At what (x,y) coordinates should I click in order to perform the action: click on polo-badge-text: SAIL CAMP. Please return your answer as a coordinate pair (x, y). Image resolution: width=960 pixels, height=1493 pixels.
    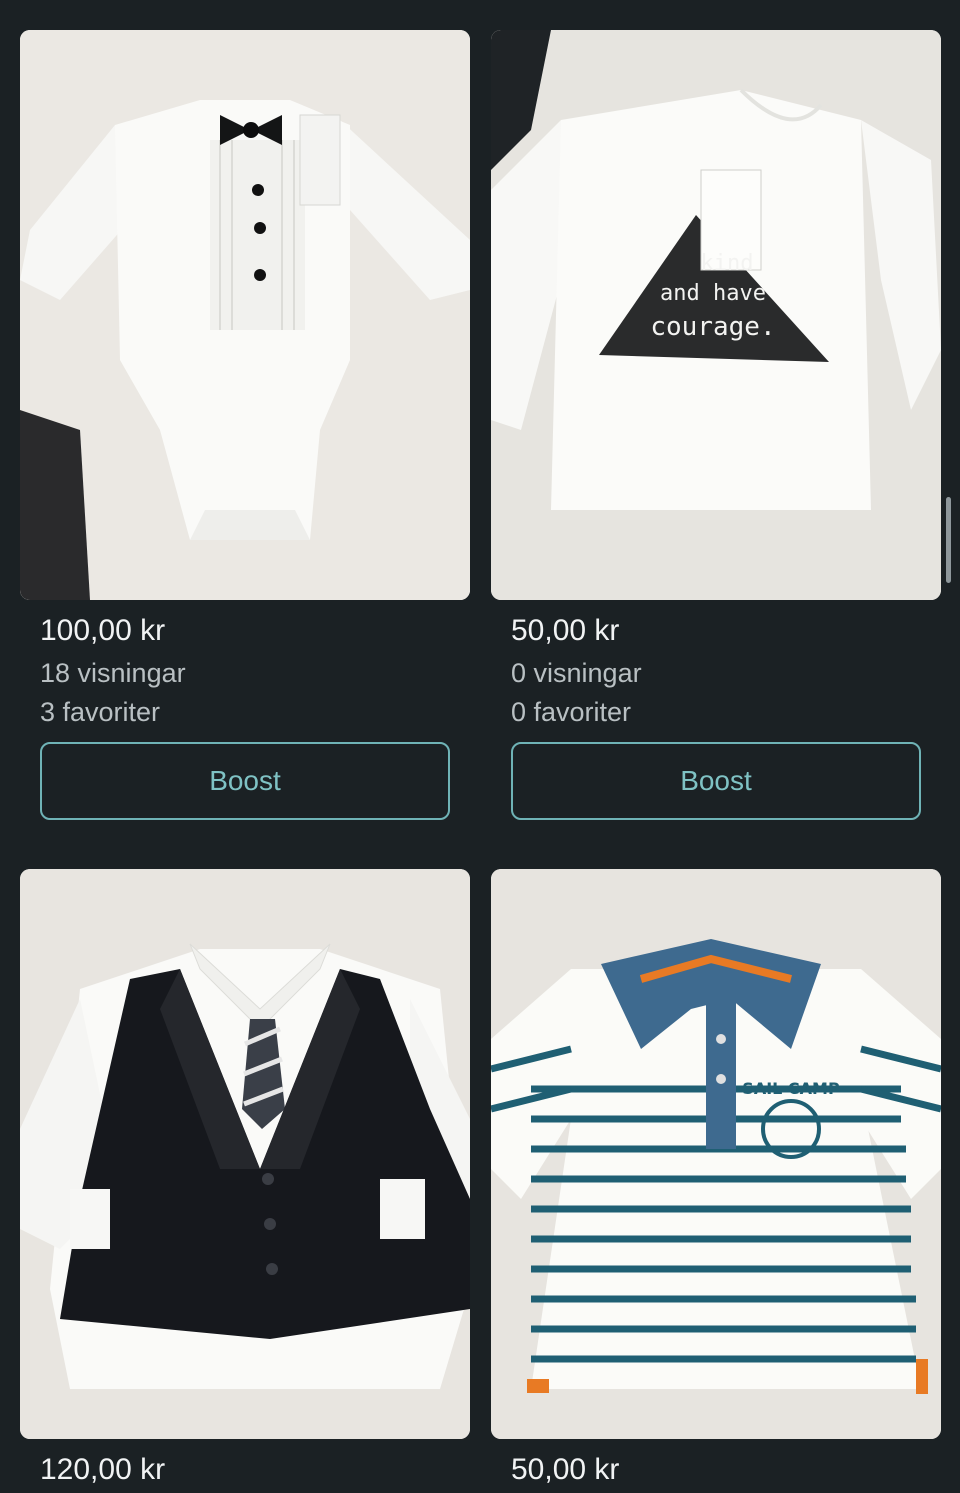
    Looking at the image, I should click on (791, 1088).